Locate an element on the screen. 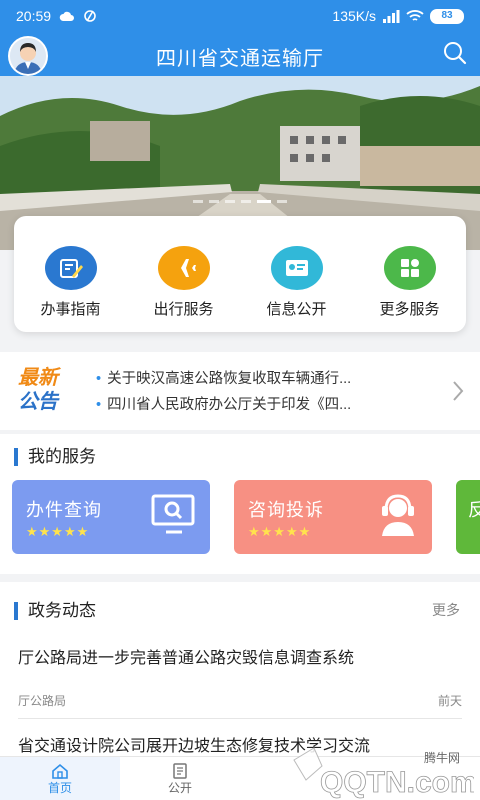 The width and height of the screenshot is (480, 800). notepad-icon is located at coordinates (180, 771).